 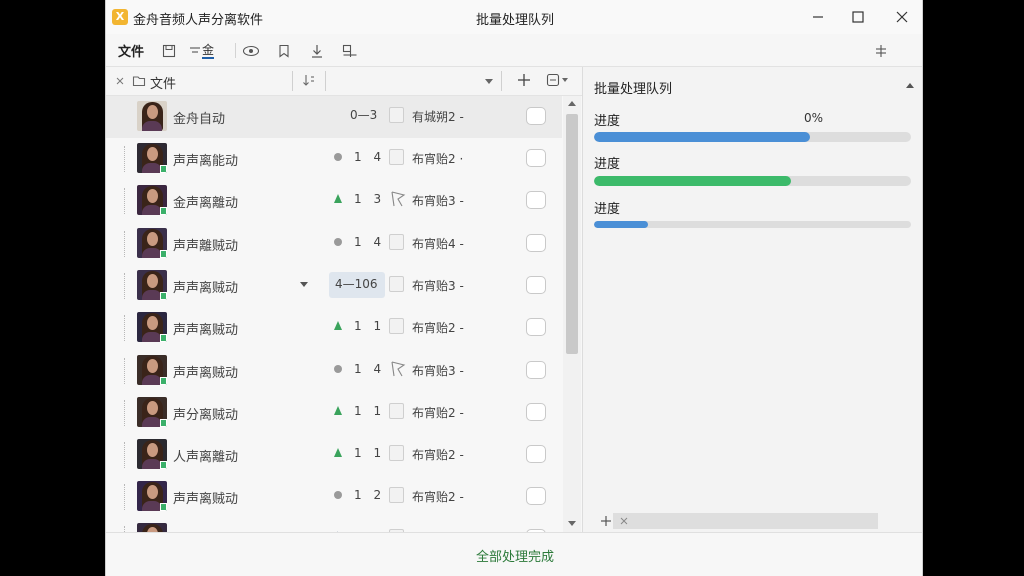 What do you see at coordinates (350, 51) in the screenshot?
I see `layout-button` at bounding box center [350, 51].